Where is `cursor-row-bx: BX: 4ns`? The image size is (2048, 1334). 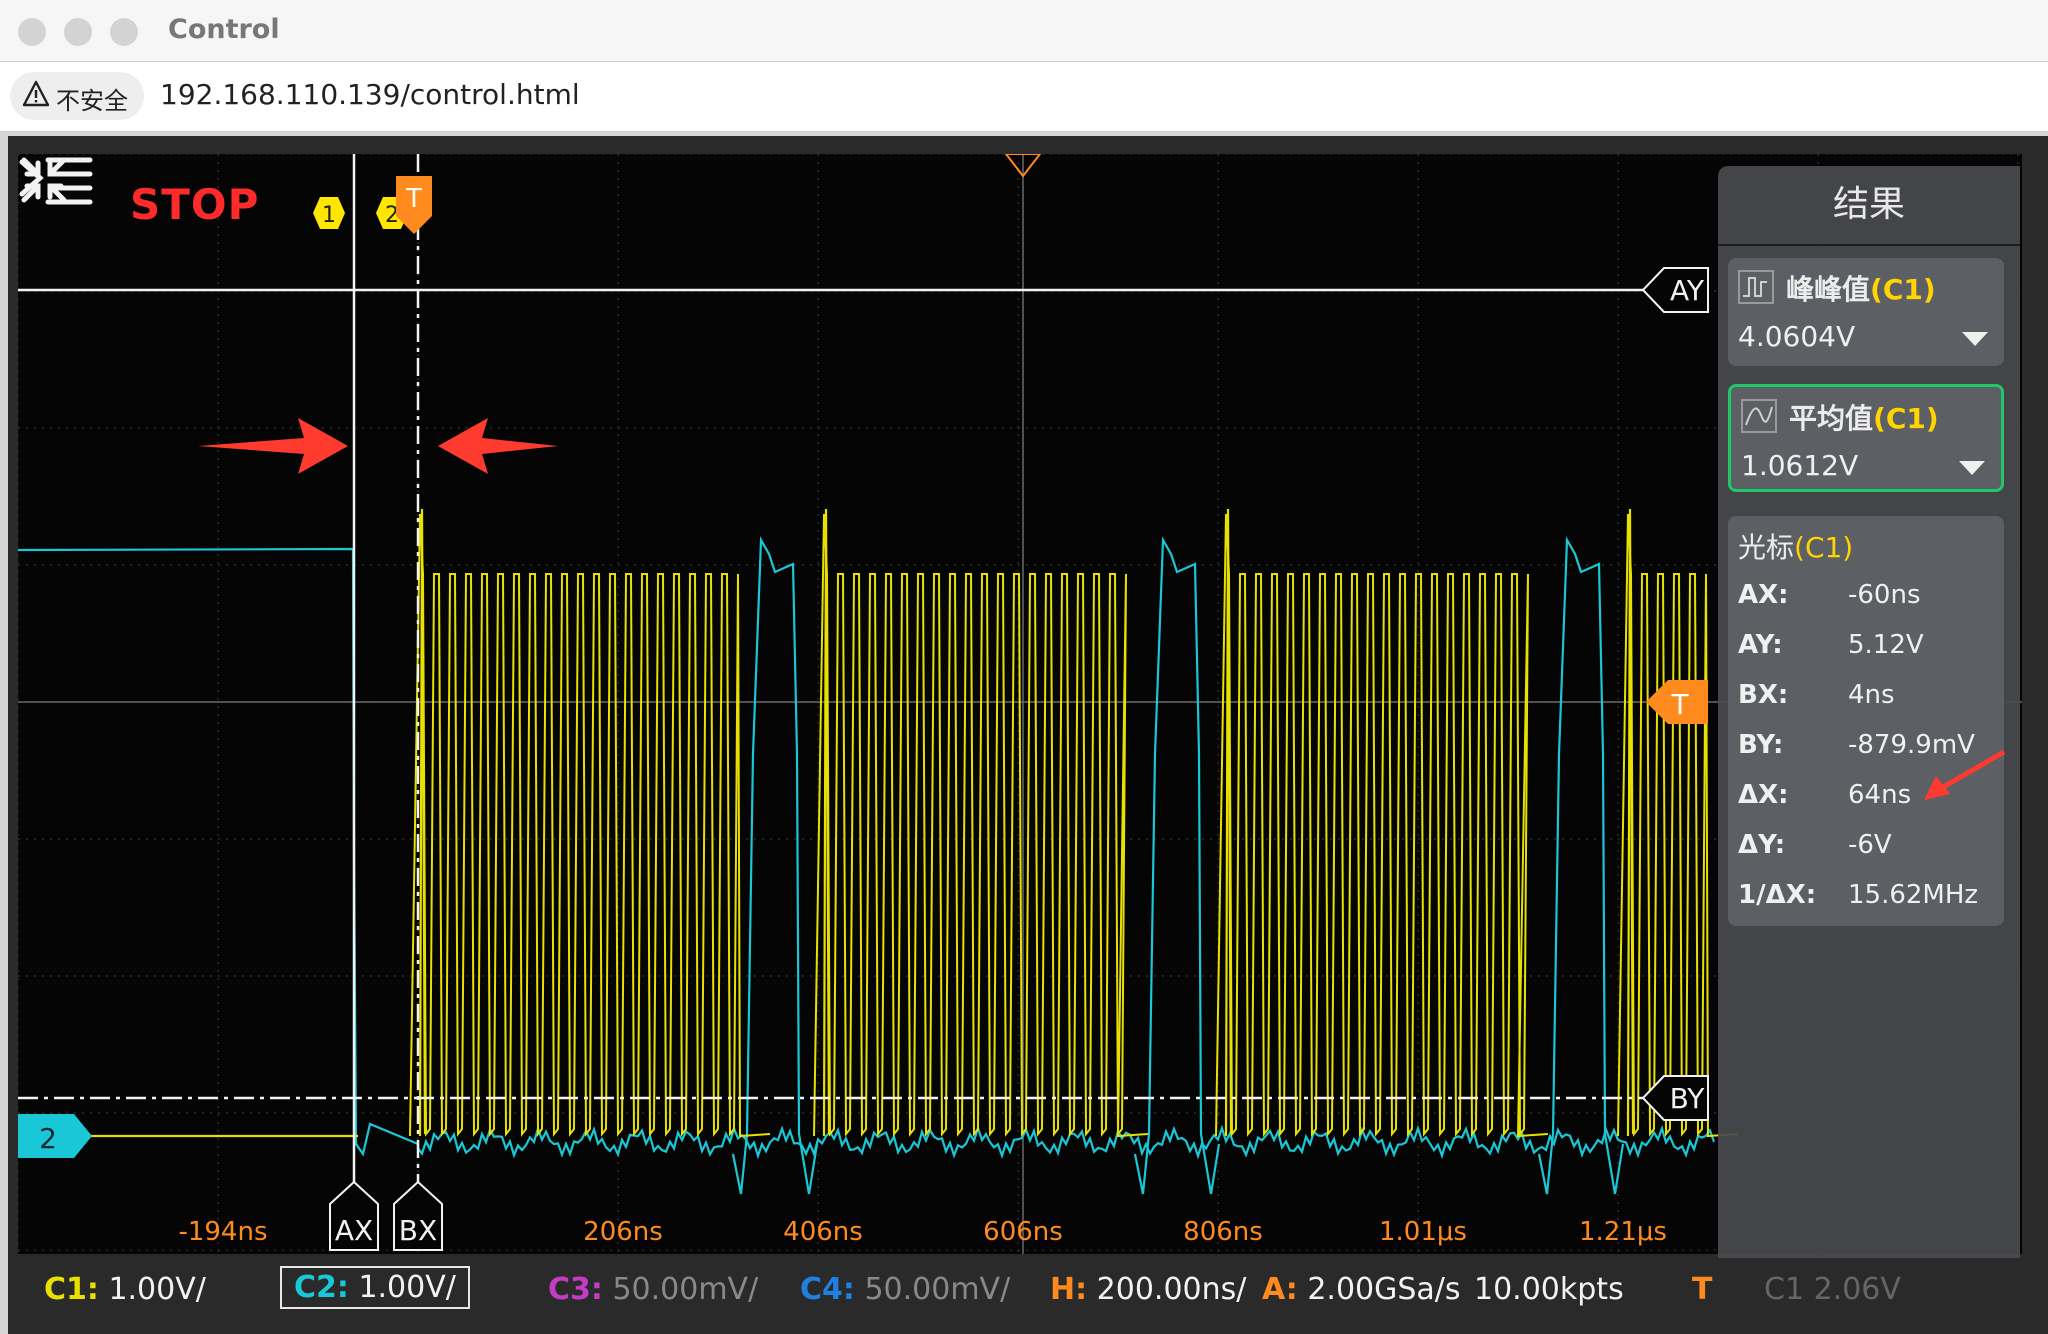 cursor-row-bx: BX: 4ns is located at coordinates (1868, 700).